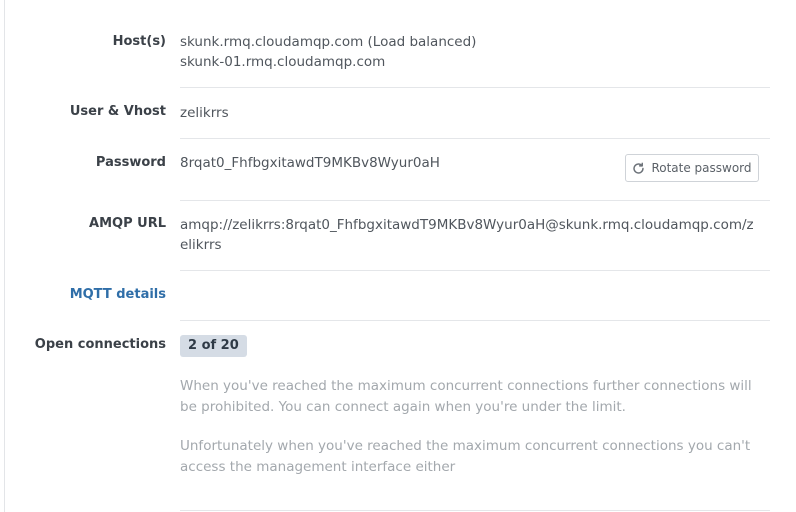  I want to click on rotate-password-button: Rotate password, so click(692, 168).